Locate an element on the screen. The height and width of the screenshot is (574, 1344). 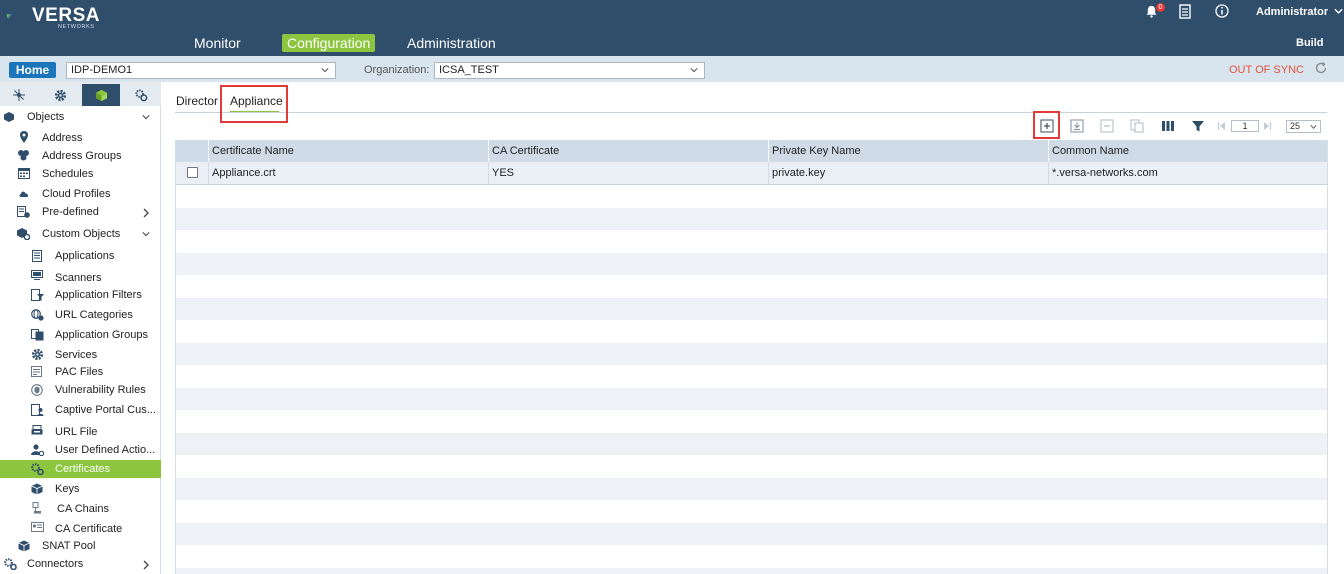
appliance-select: IDP-DEMO1 is located at coordinates (201, 70).